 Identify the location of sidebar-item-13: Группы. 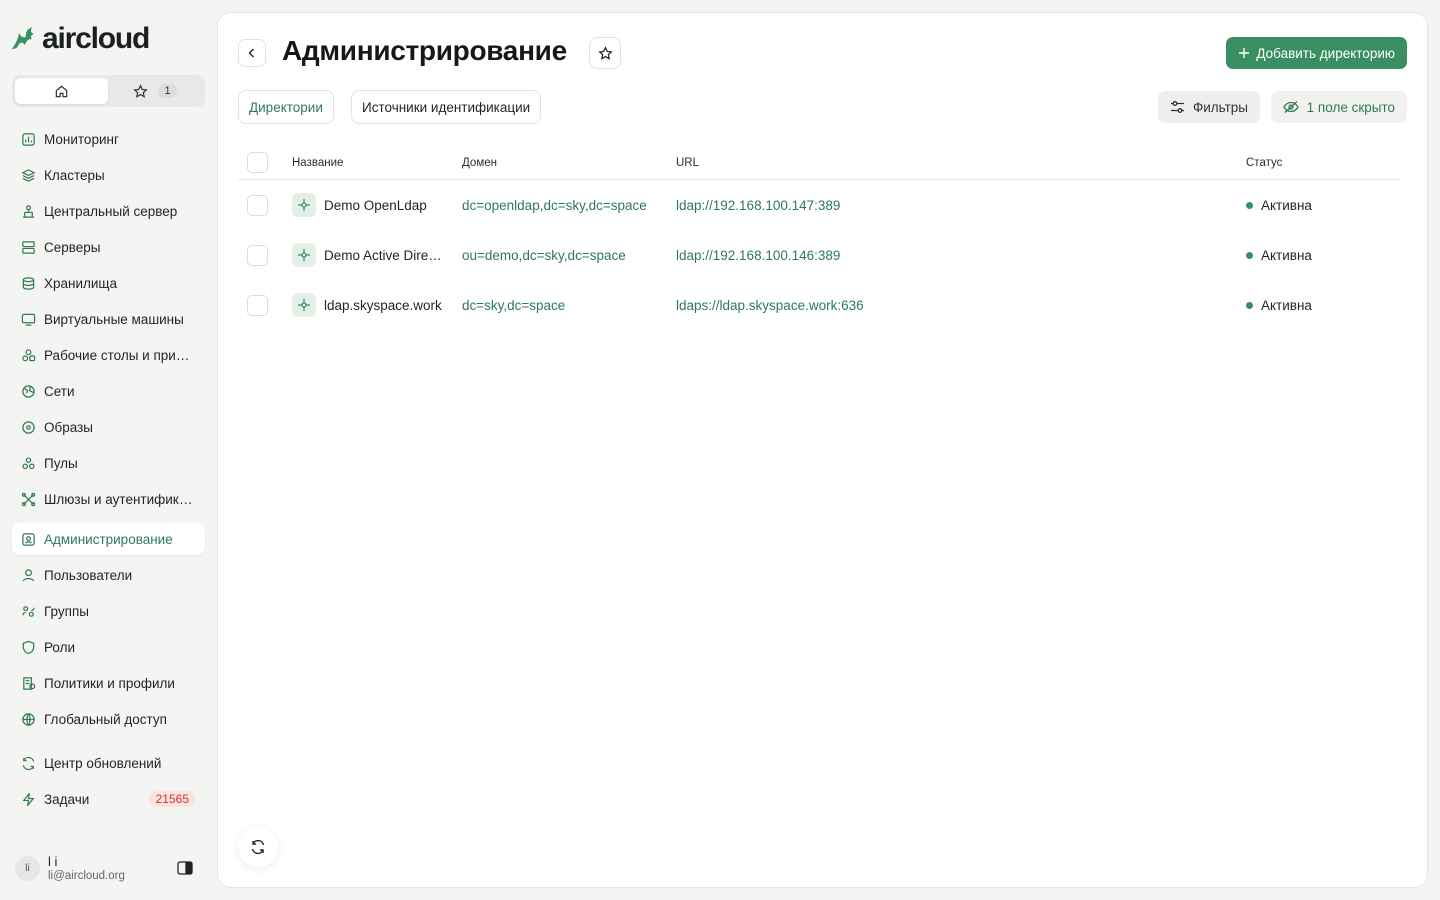
(108, 611).